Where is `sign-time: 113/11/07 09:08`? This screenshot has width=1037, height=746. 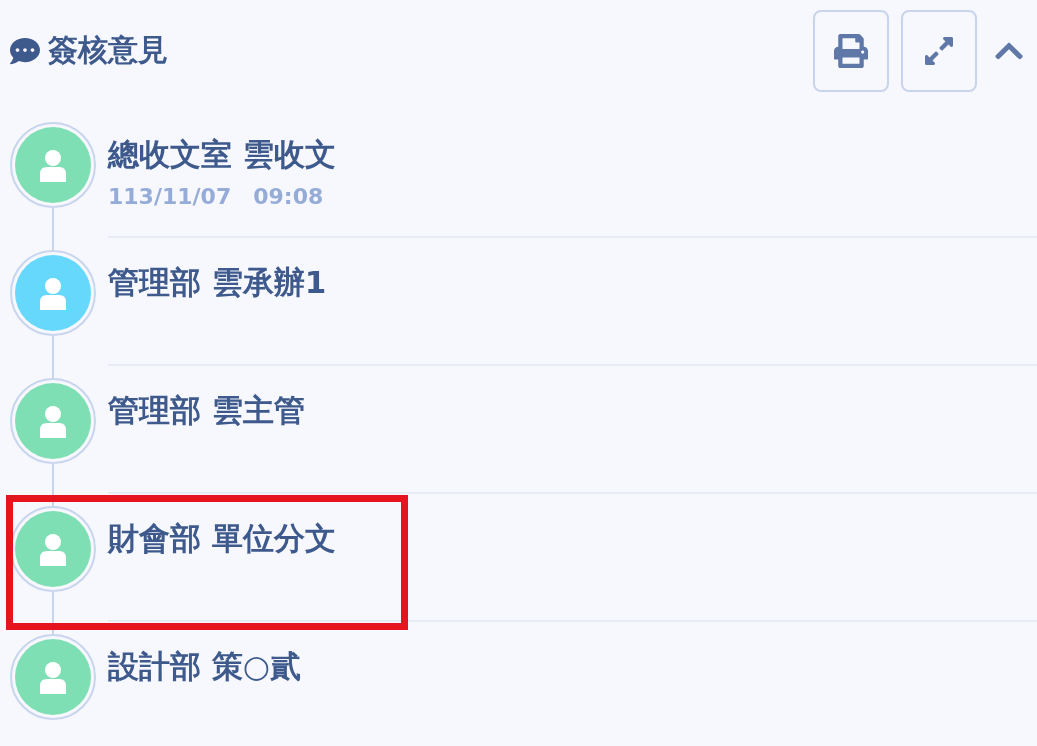 sign-time: 113/11/07 09:08 is located at coordinates (216, 197).